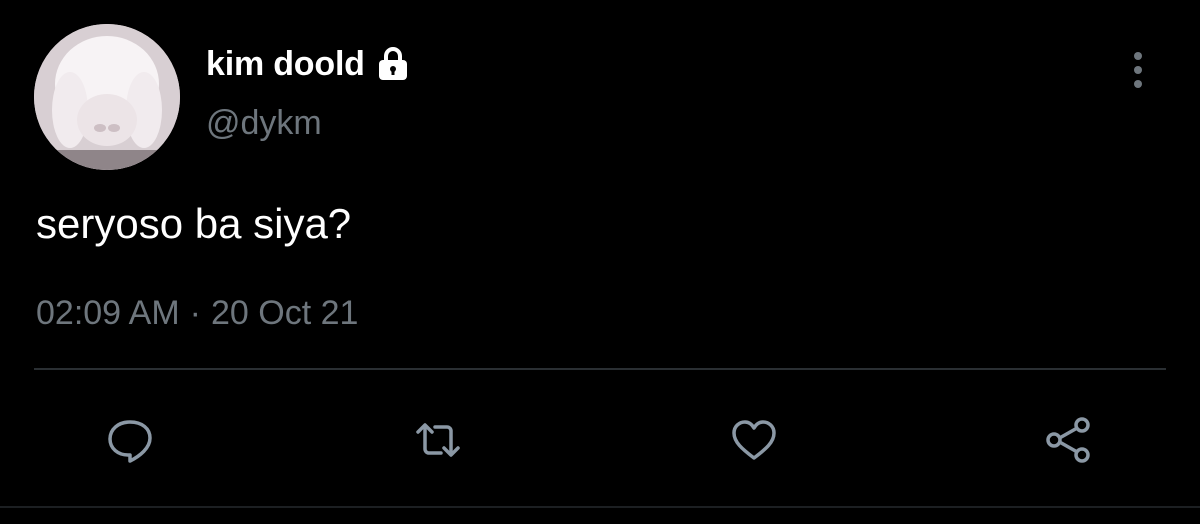 The image size is (1200, 524). I want to click on more-options-button, so click(1138, 70).